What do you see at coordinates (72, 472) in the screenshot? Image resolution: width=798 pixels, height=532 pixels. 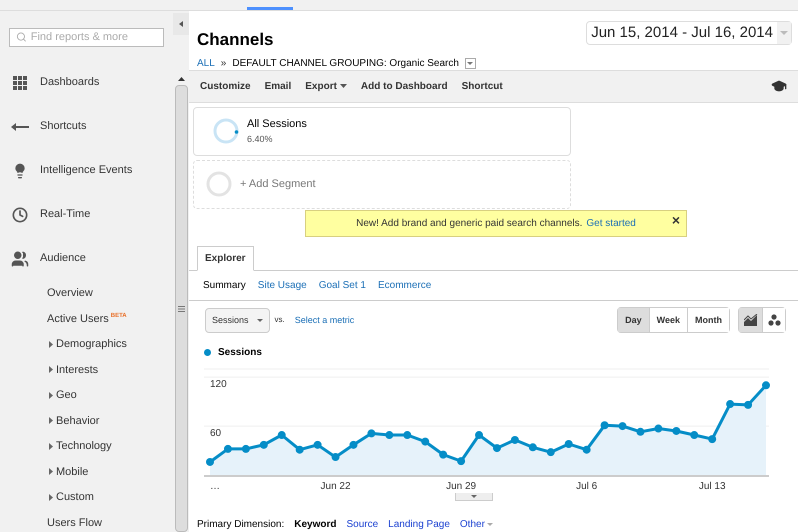 I see `nav-subitem: Mobile` at bounding box center [72, 472].